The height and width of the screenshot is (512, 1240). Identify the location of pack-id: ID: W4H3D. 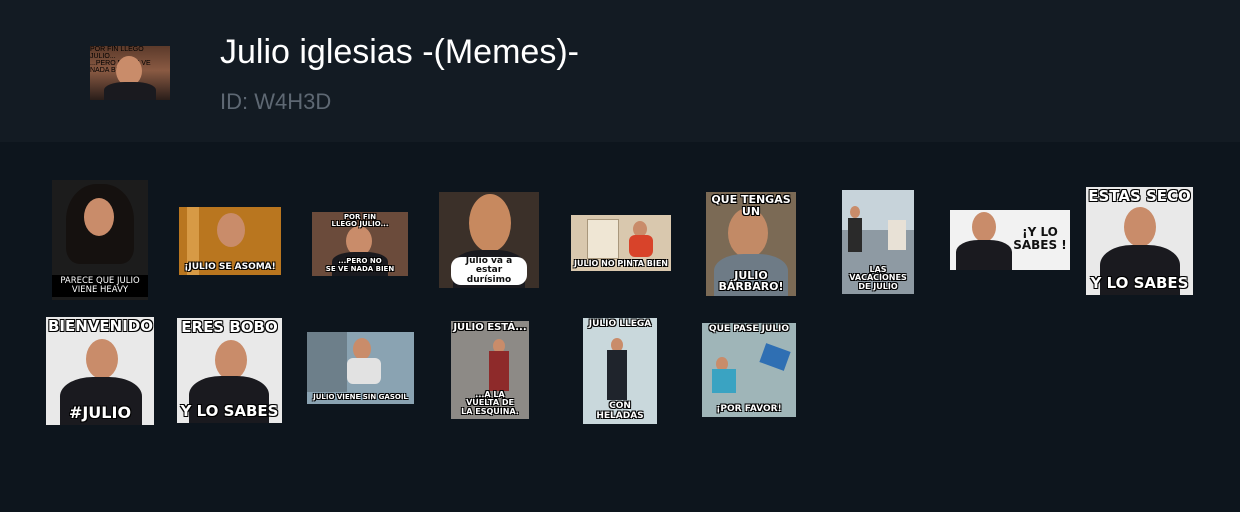
(276, 101).